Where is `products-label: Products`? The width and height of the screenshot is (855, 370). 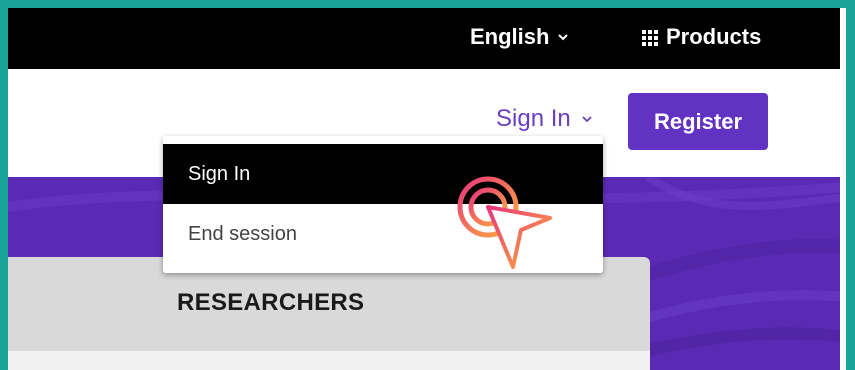
products-label: Products is located at coordinates (714, 36).